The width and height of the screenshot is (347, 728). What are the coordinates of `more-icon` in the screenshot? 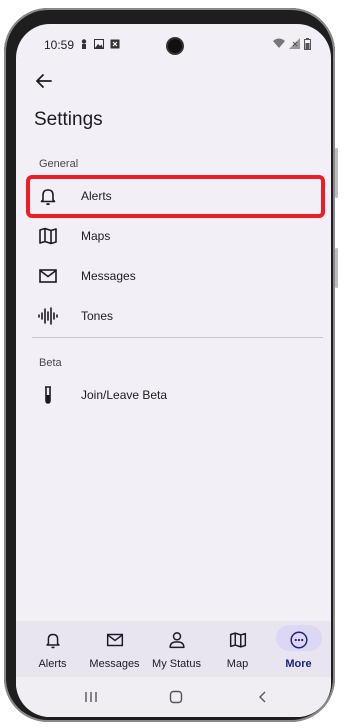 It's located at (298, 640).